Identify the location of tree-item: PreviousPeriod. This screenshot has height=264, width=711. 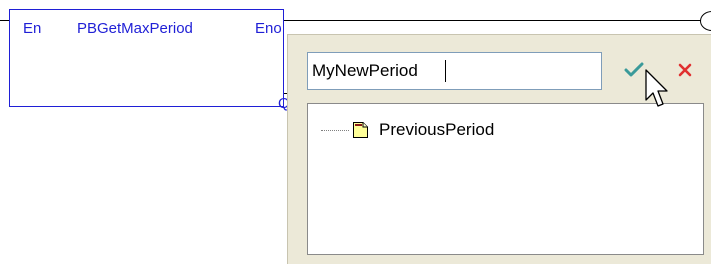
(407, 130).